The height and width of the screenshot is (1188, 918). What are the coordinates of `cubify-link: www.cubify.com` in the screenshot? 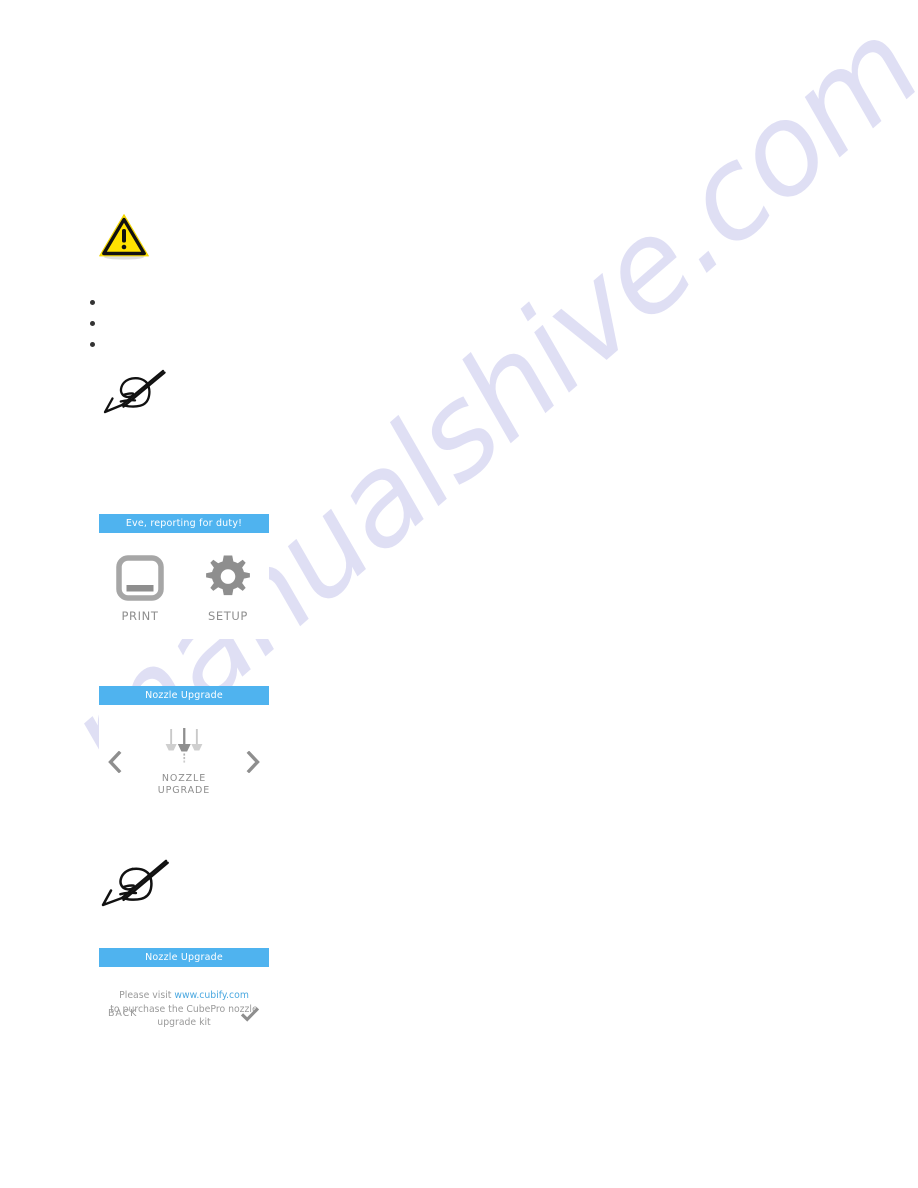 It's located at (211, 995).